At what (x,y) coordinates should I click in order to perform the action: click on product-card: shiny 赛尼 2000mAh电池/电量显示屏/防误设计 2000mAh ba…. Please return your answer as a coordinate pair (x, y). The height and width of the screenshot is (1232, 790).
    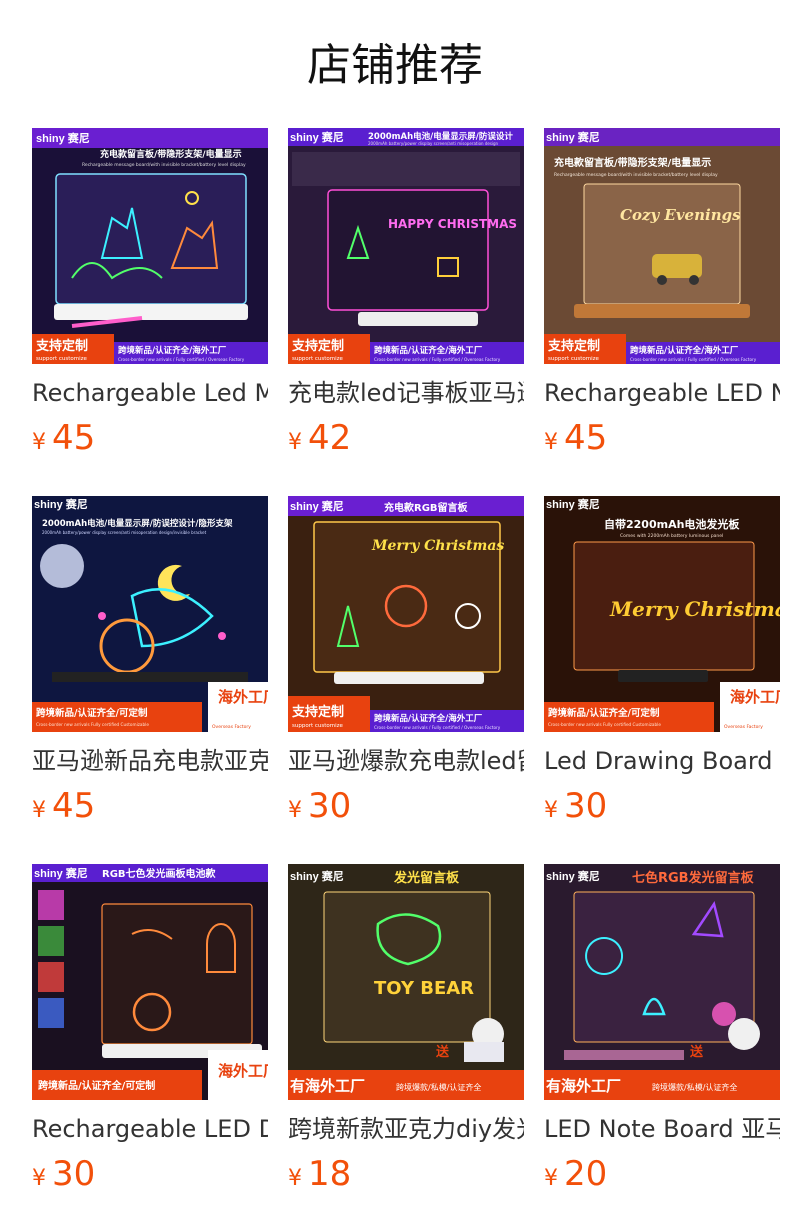
    Looking at the image, I should click on (406, 293).